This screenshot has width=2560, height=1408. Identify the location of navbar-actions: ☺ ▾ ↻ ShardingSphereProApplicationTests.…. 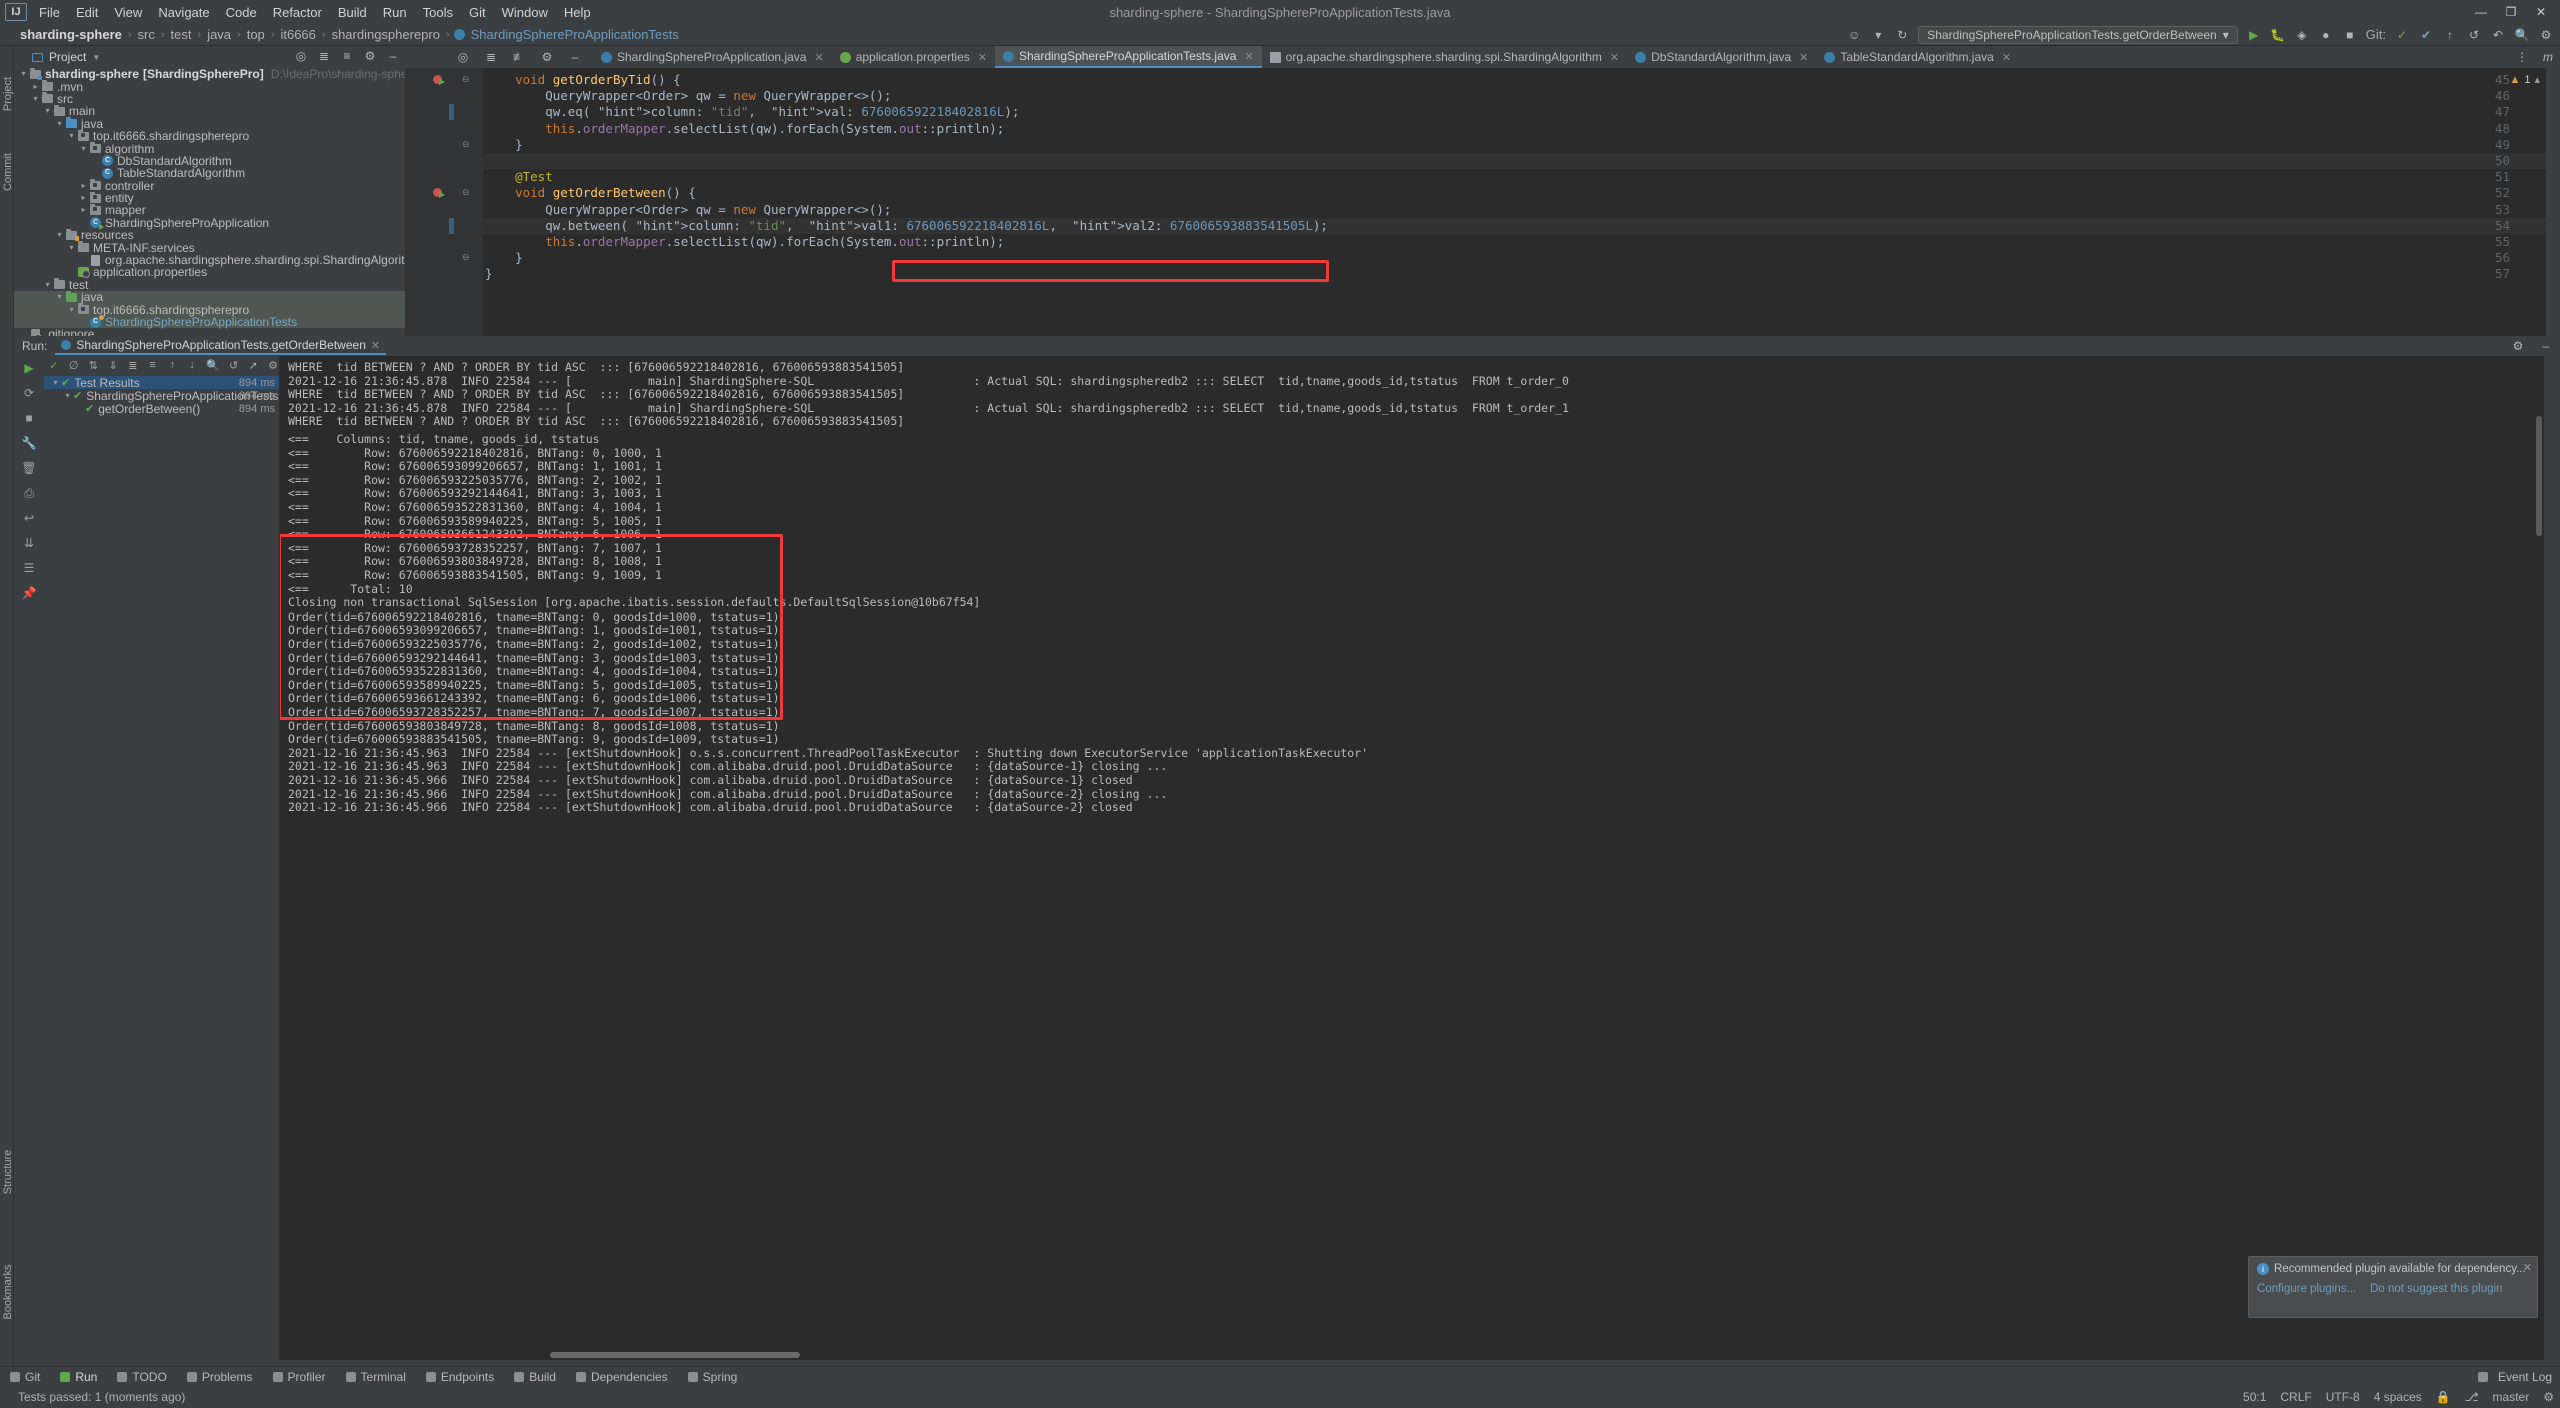
(2200, 34).